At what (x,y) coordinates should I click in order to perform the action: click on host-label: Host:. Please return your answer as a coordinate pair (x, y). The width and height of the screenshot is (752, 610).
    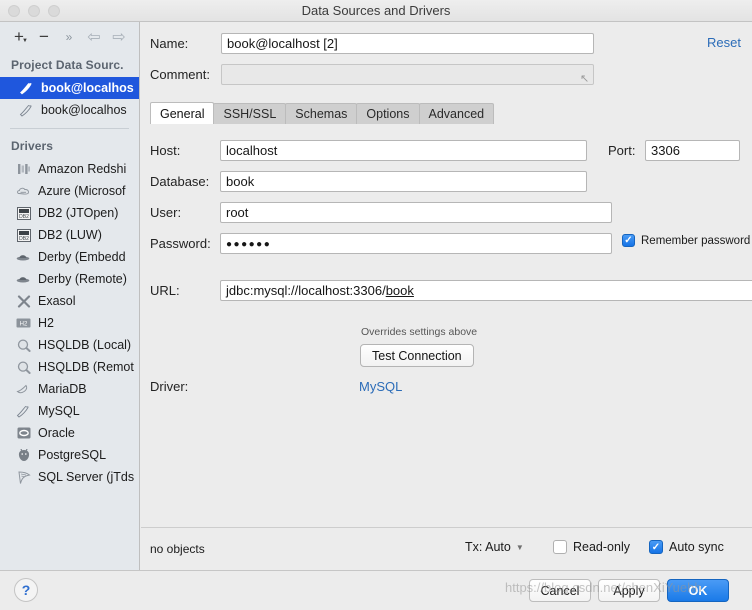
    Looking at the image, I should click on (165, 150).